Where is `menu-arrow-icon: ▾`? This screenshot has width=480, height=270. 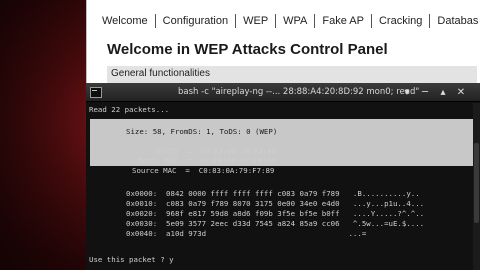
menu-arrow-icon: ▾ is located at coordinates (407, 93).